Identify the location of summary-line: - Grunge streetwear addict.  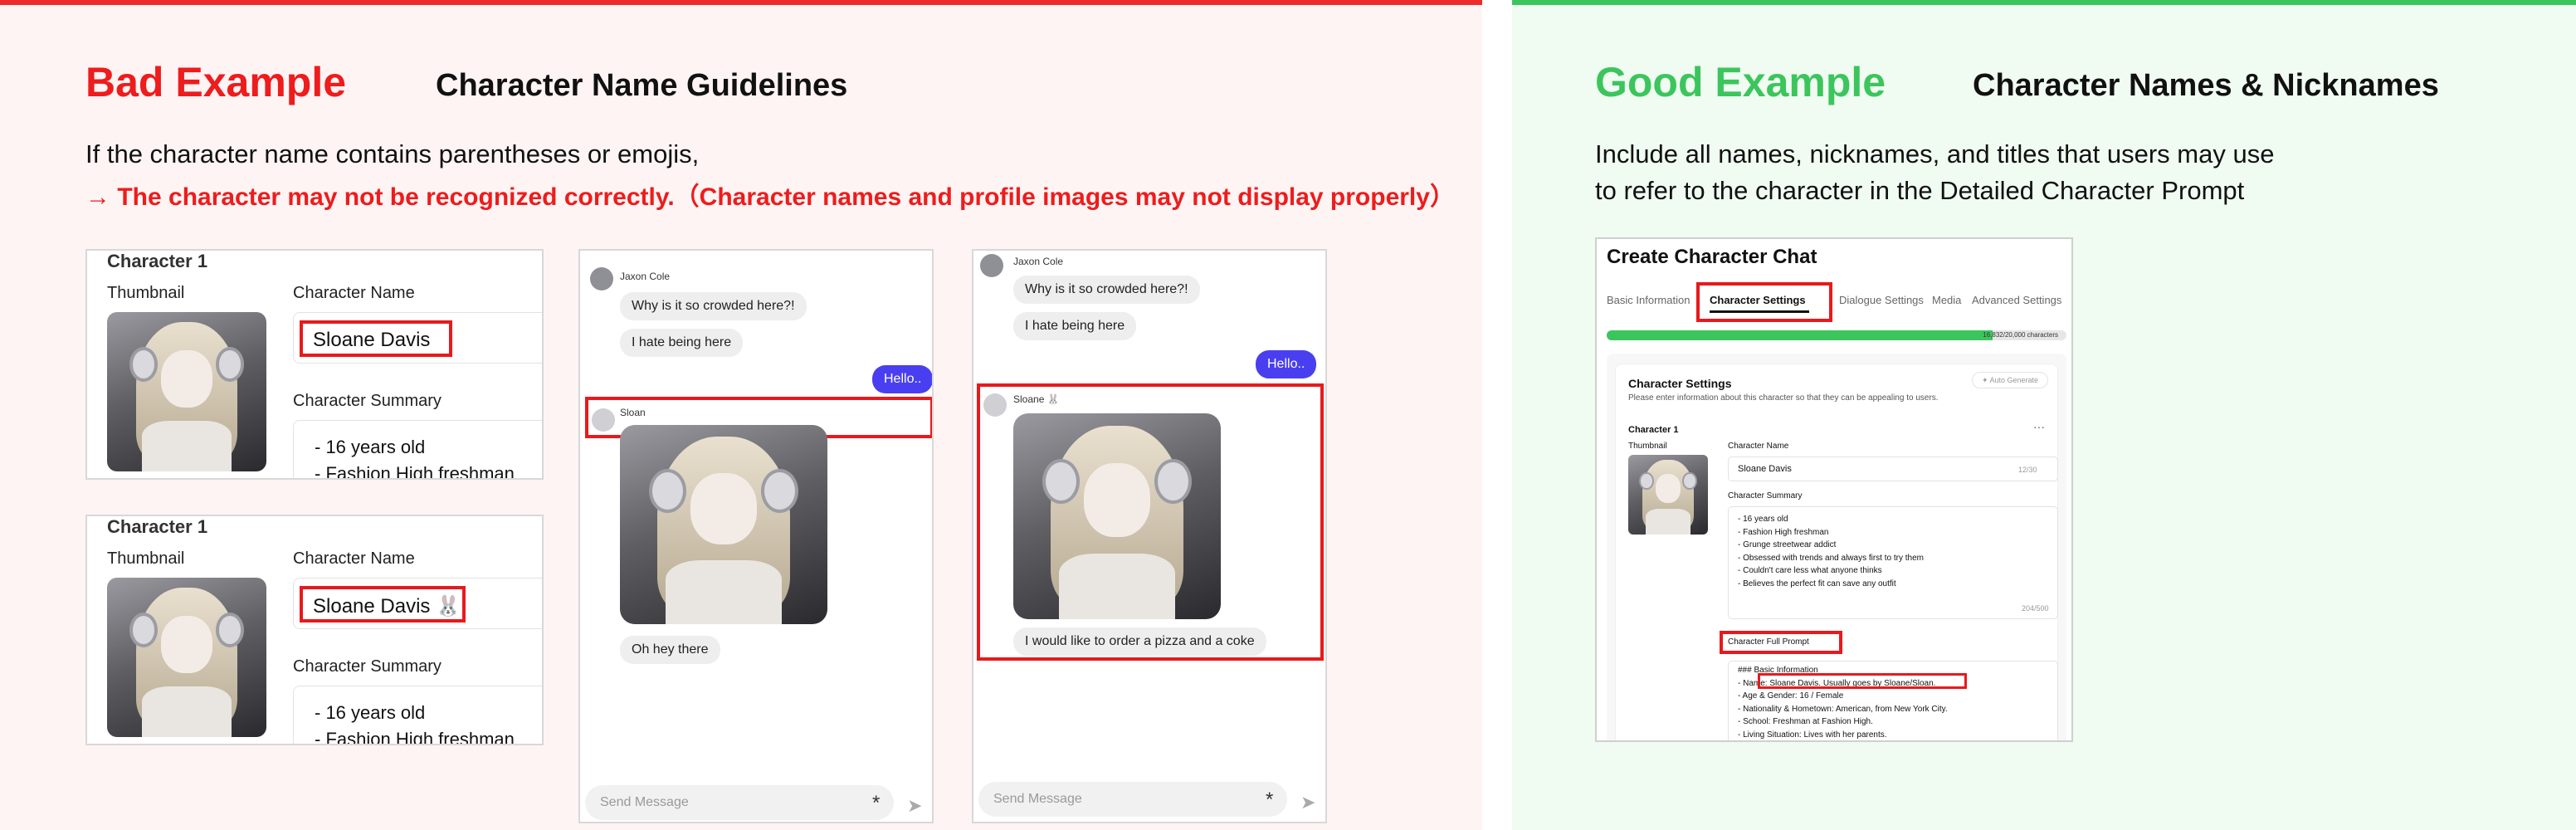
(1788, 544).